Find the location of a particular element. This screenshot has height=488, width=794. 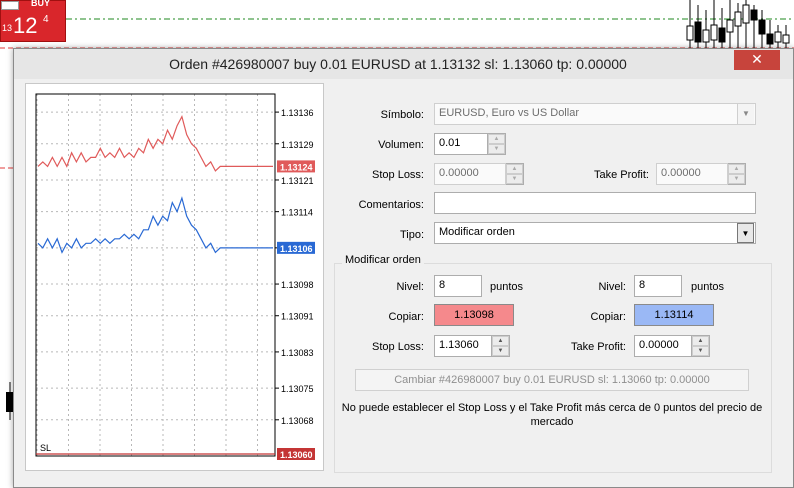

type-value: Modificar orden is located at coordinates (477, 232).